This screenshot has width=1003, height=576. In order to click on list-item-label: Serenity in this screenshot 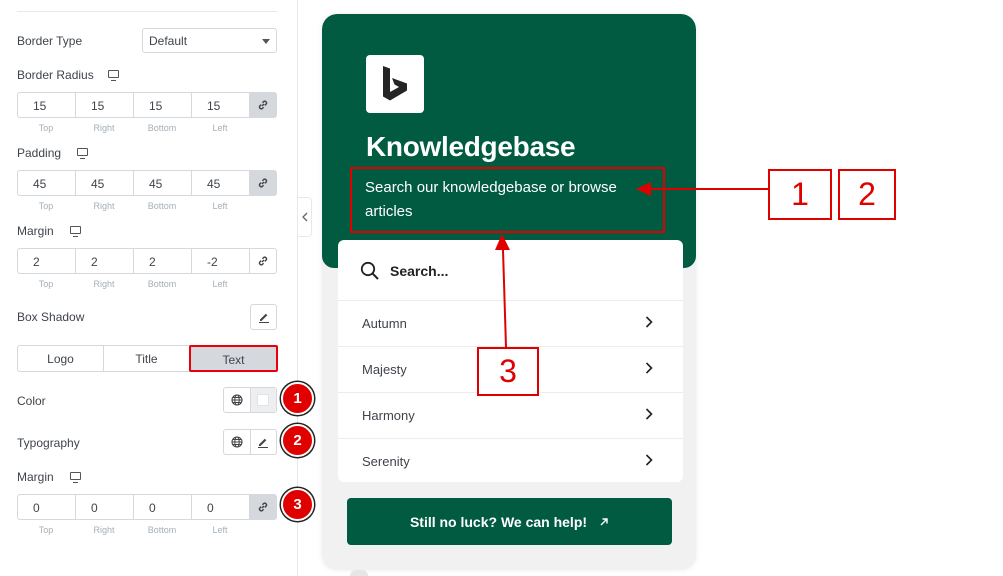, I will do `click(386, 461)`.